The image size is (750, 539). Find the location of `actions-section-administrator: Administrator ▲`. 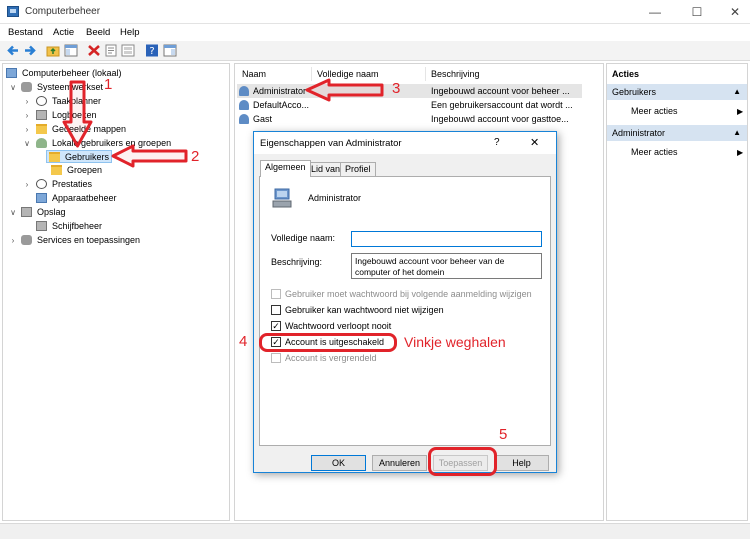

actions-section-administrator: Administrator ▲ is located at coordinates (677, 133).